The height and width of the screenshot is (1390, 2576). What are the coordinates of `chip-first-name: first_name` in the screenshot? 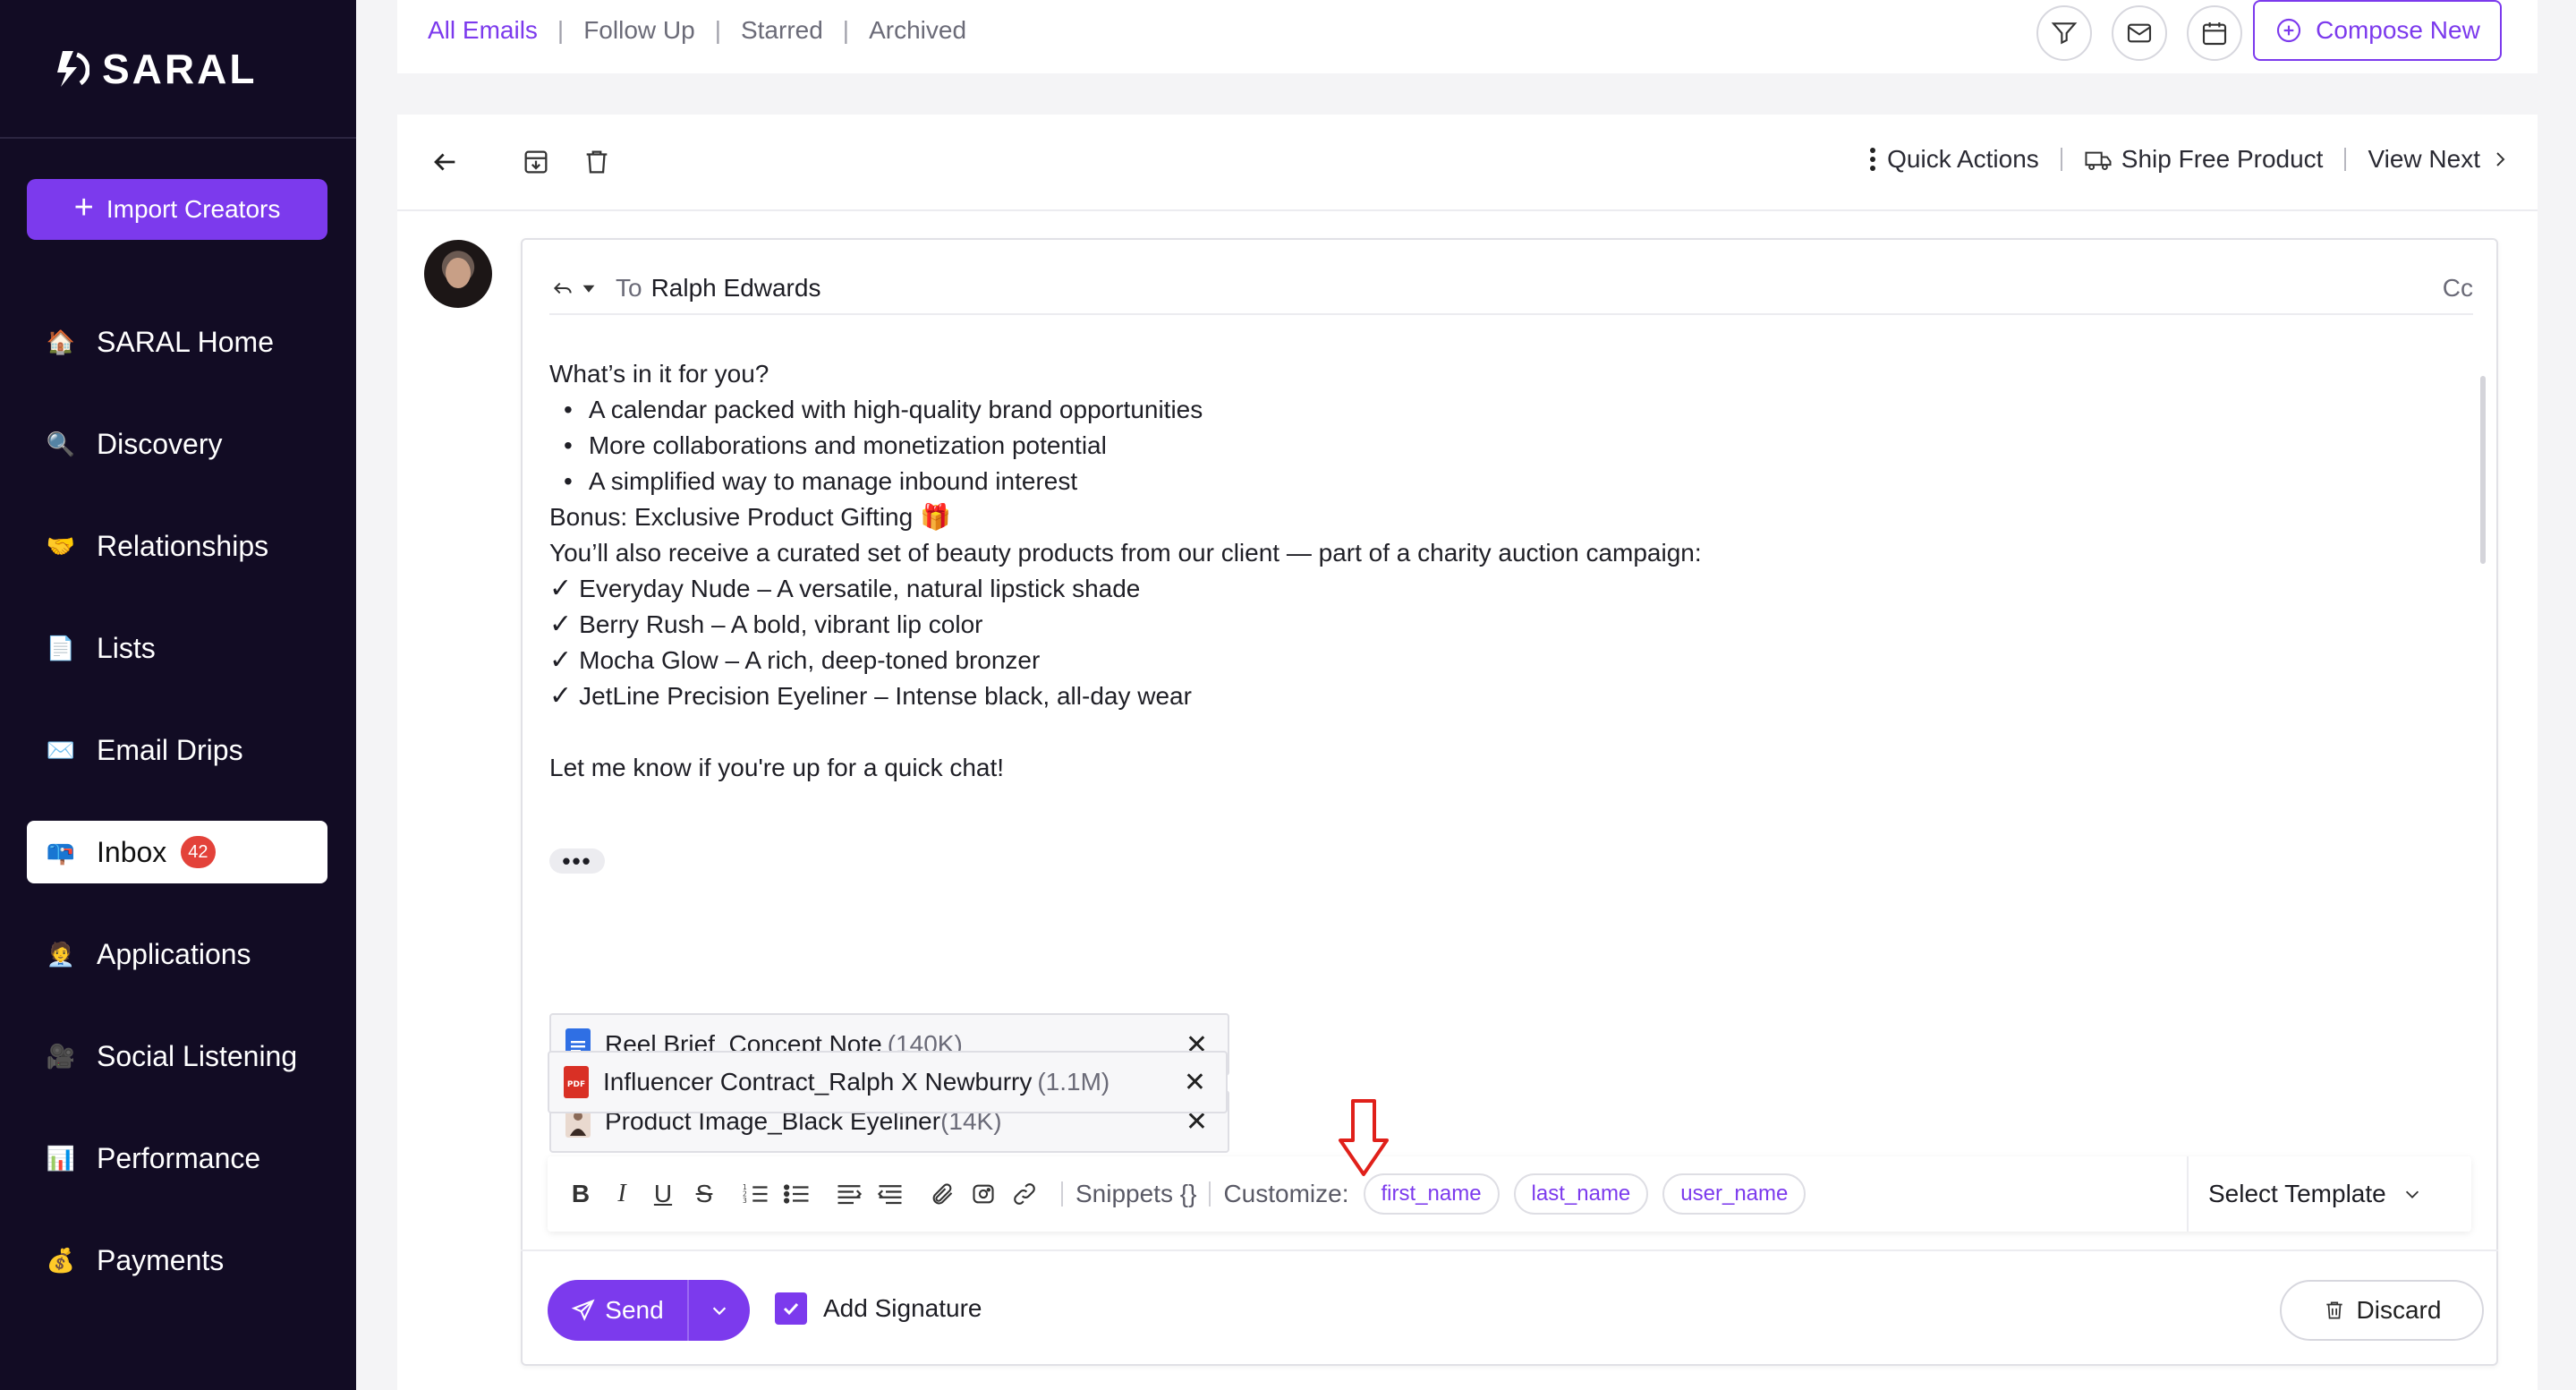 It's located at (1431, 1194).